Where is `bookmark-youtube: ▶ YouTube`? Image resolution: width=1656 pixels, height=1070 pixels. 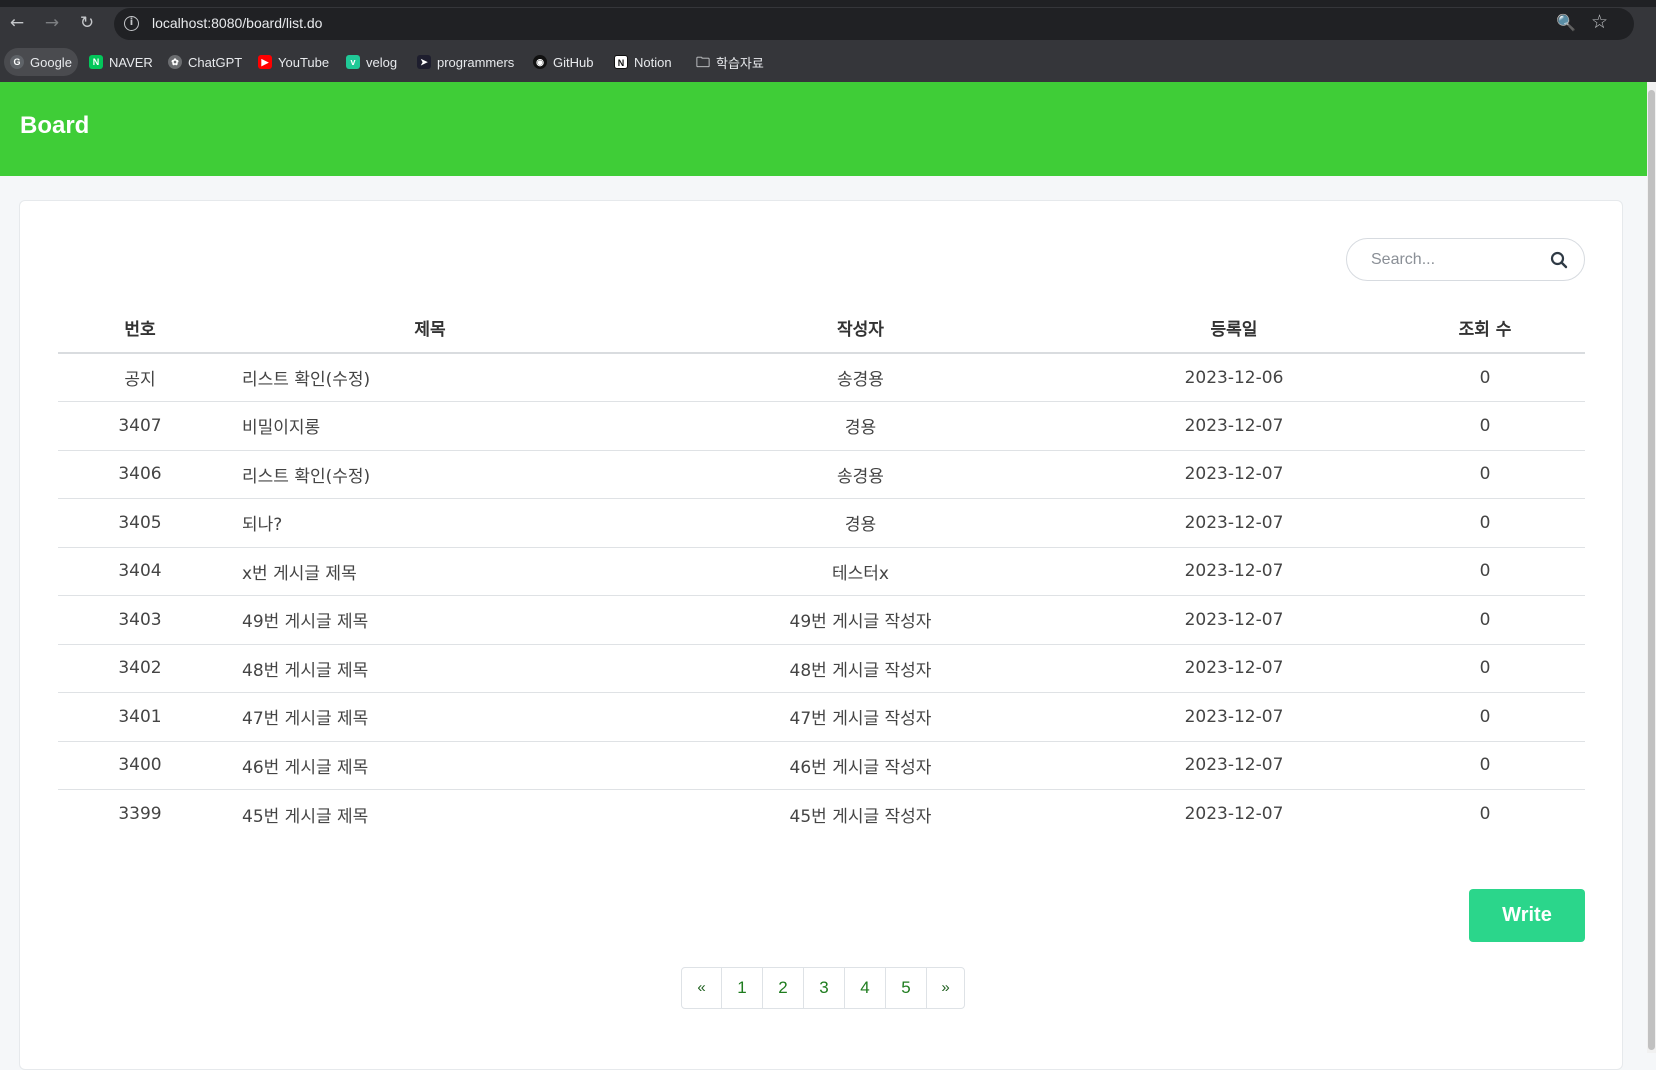 bookmark-youtube: ▶ YouTube is located at coordinates (293, 62).